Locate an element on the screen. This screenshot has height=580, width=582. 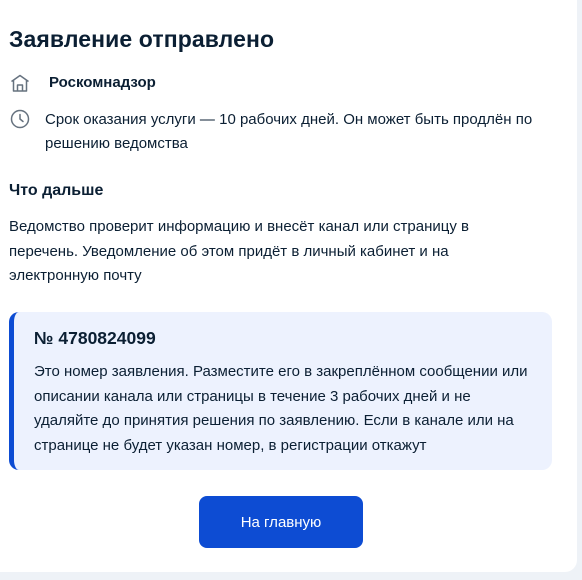
organization-name: Роскомнадзор is located at coordinates (102, 82).